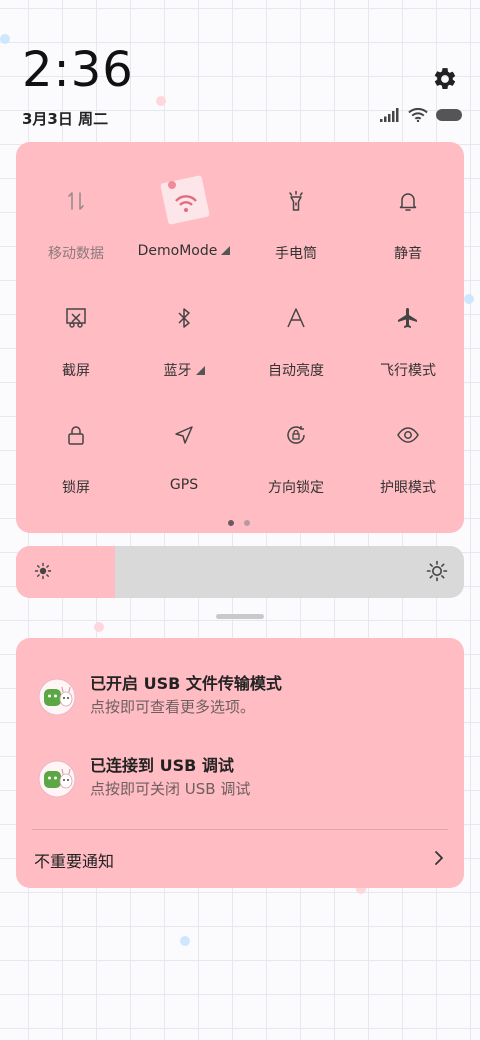  I want to click on location-icon, so click(184, 435).